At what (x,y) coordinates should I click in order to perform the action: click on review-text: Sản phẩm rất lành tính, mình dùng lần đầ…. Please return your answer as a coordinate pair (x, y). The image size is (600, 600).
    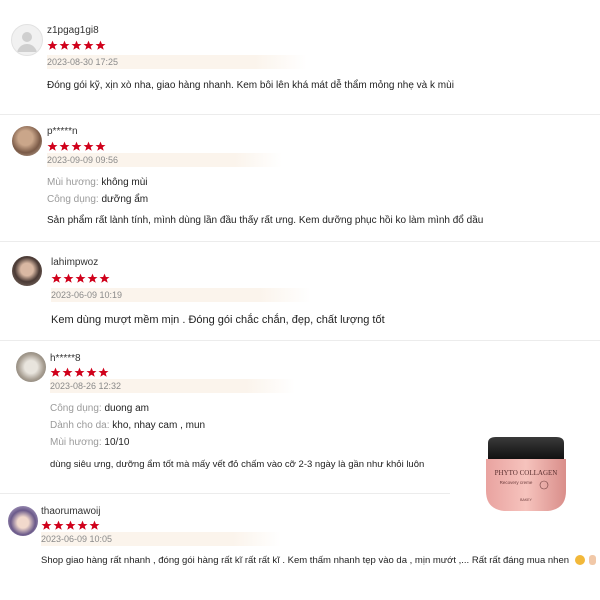
    Looking at the image, I should click on (265, 220).